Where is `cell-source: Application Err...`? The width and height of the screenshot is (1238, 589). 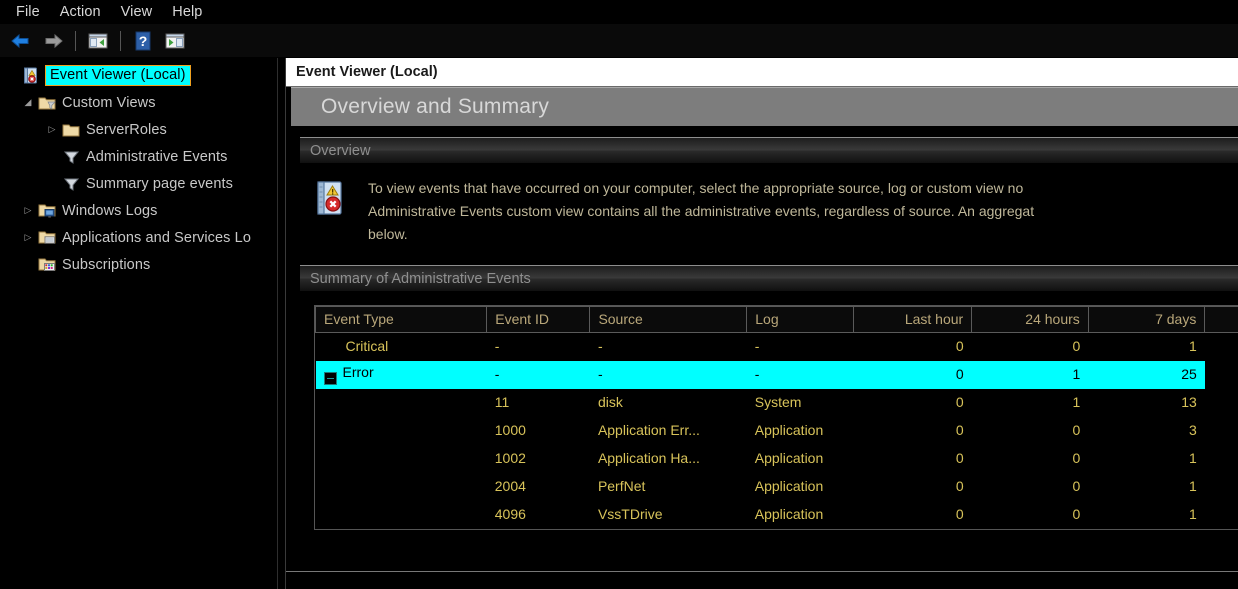 cell-source: Application Err... is located at coordinates (648, 430).